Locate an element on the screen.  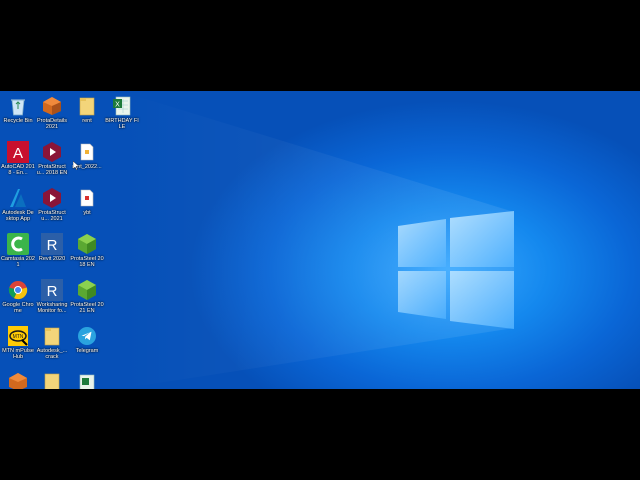
desktop-icon-protadetails-2021: ProtaDetails 2021 is located at coordinates (52, 112).